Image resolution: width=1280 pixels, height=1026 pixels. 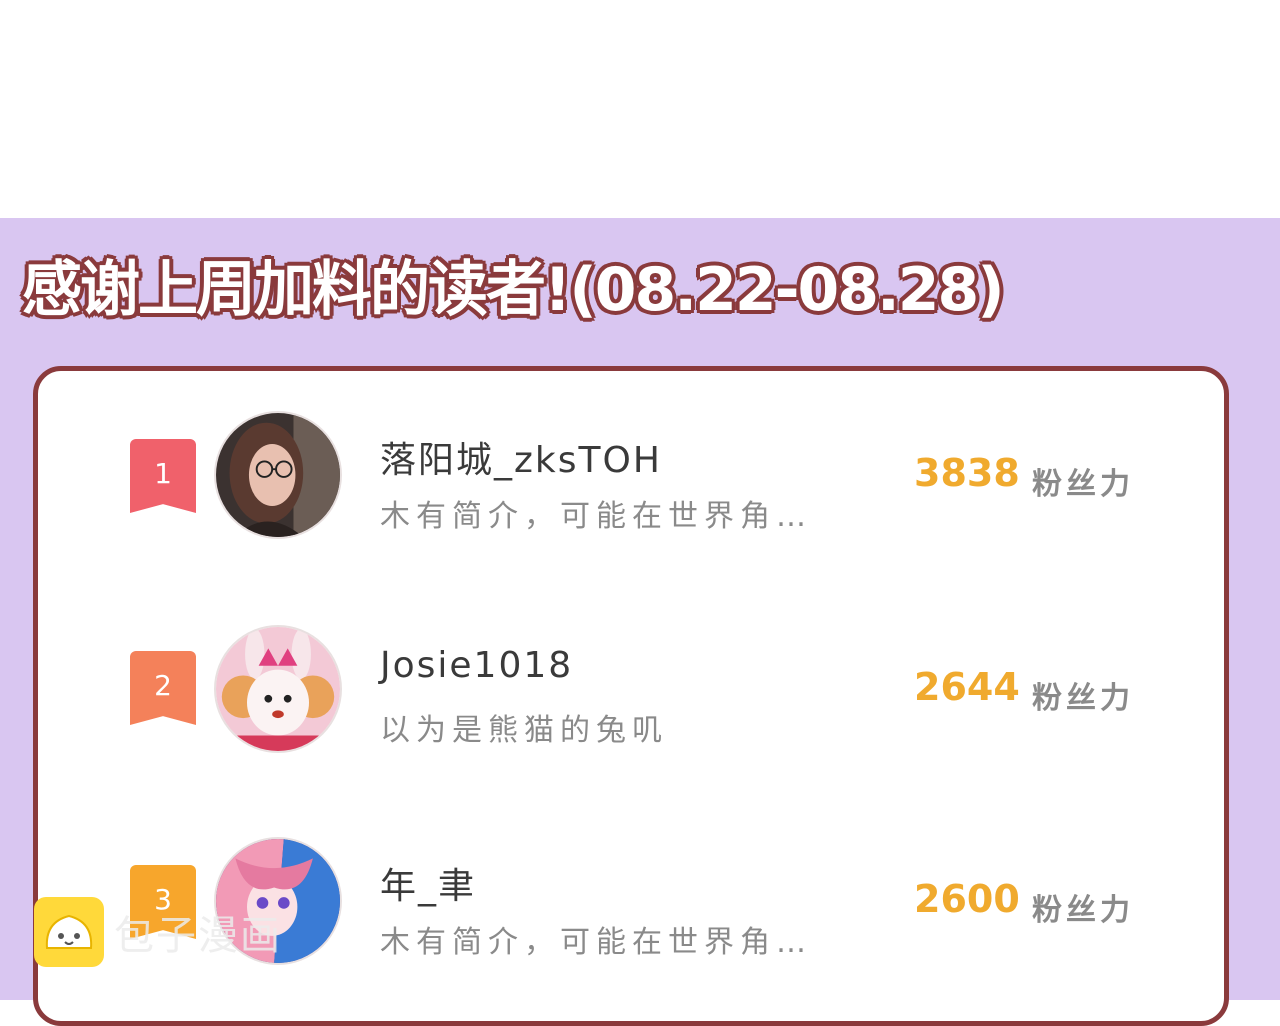 What do you see at coordinates (163, 476) in the screenshot?
I see `rank-badge: 1` at bounding box center [163, 476].